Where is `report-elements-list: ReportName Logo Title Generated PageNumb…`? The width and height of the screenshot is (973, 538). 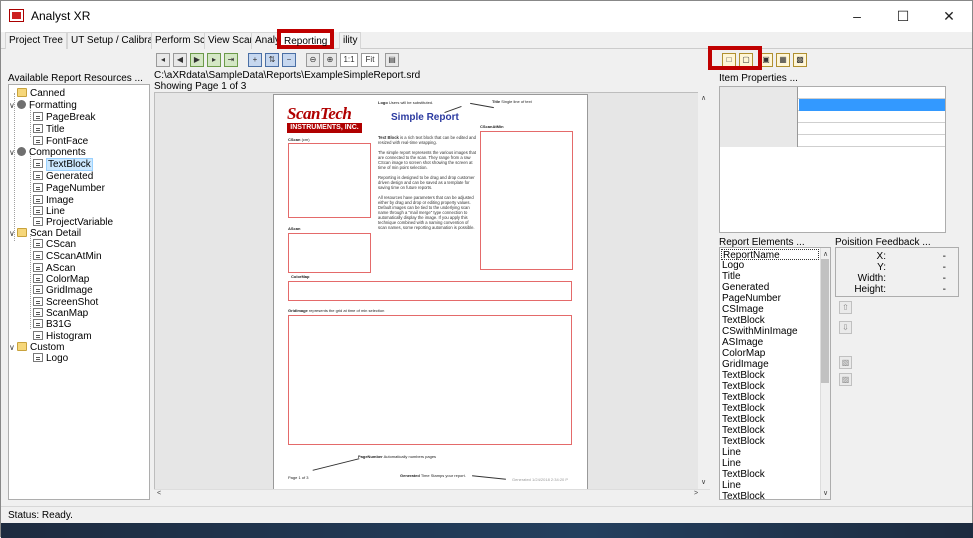 report-elements-list: ReportName Logo Title Generated PageNumb… is located at coordinates (775, 373).